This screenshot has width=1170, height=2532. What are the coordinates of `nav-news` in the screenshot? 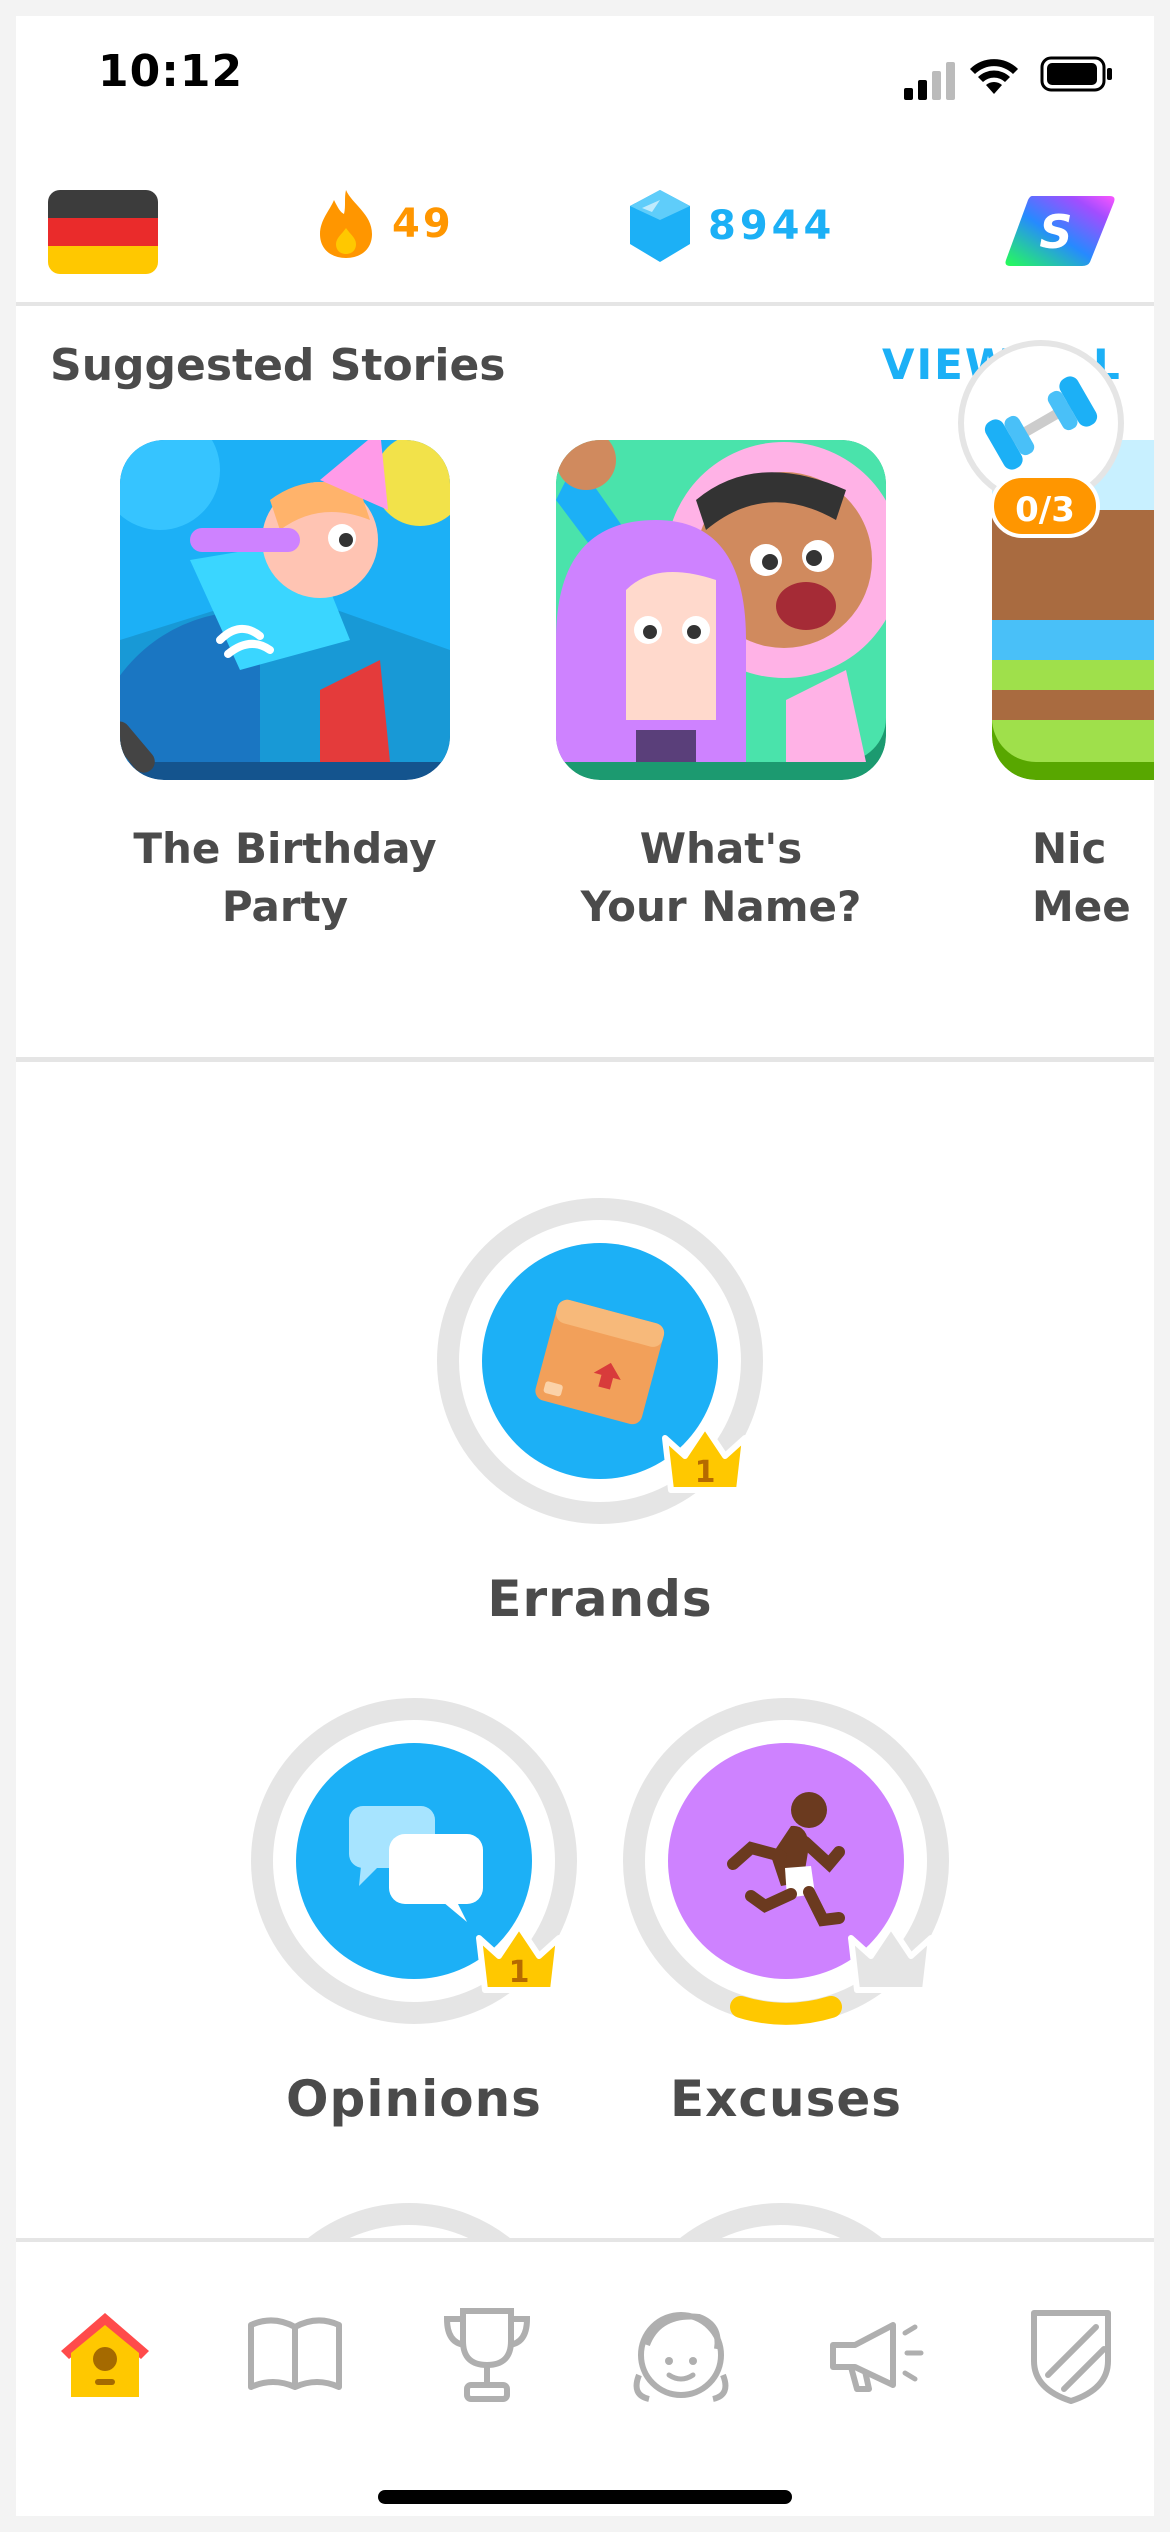 It's located at (877, 2355).